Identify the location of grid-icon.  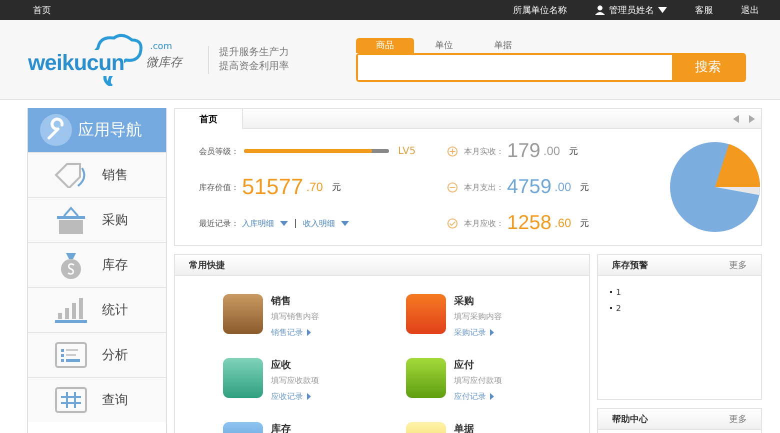
(71, 400).